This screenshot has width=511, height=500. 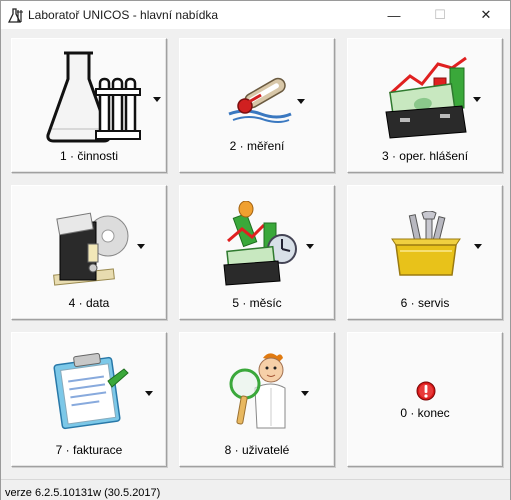 I want to click on menu-tile-servis: 6 · servis, so click(x=425, y=252).